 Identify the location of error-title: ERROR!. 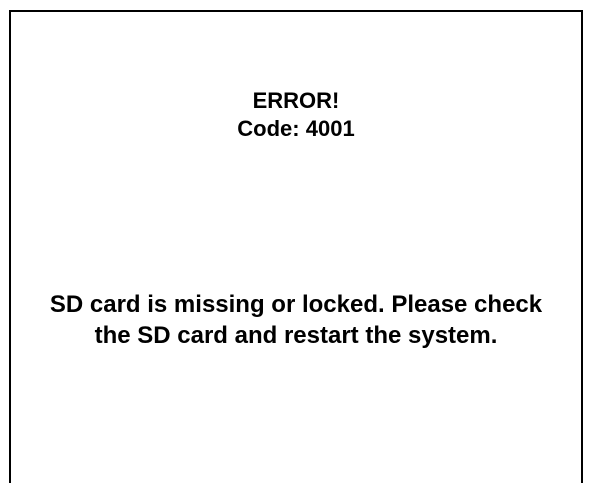
(296, 100).